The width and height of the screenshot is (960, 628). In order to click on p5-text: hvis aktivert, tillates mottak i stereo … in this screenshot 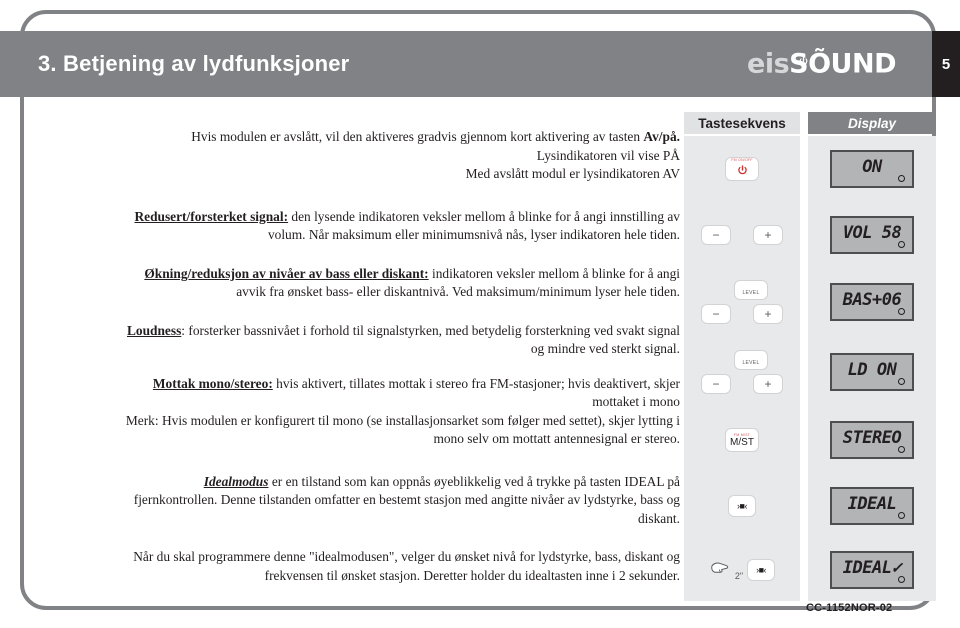, I will do `click(476, 392)`.